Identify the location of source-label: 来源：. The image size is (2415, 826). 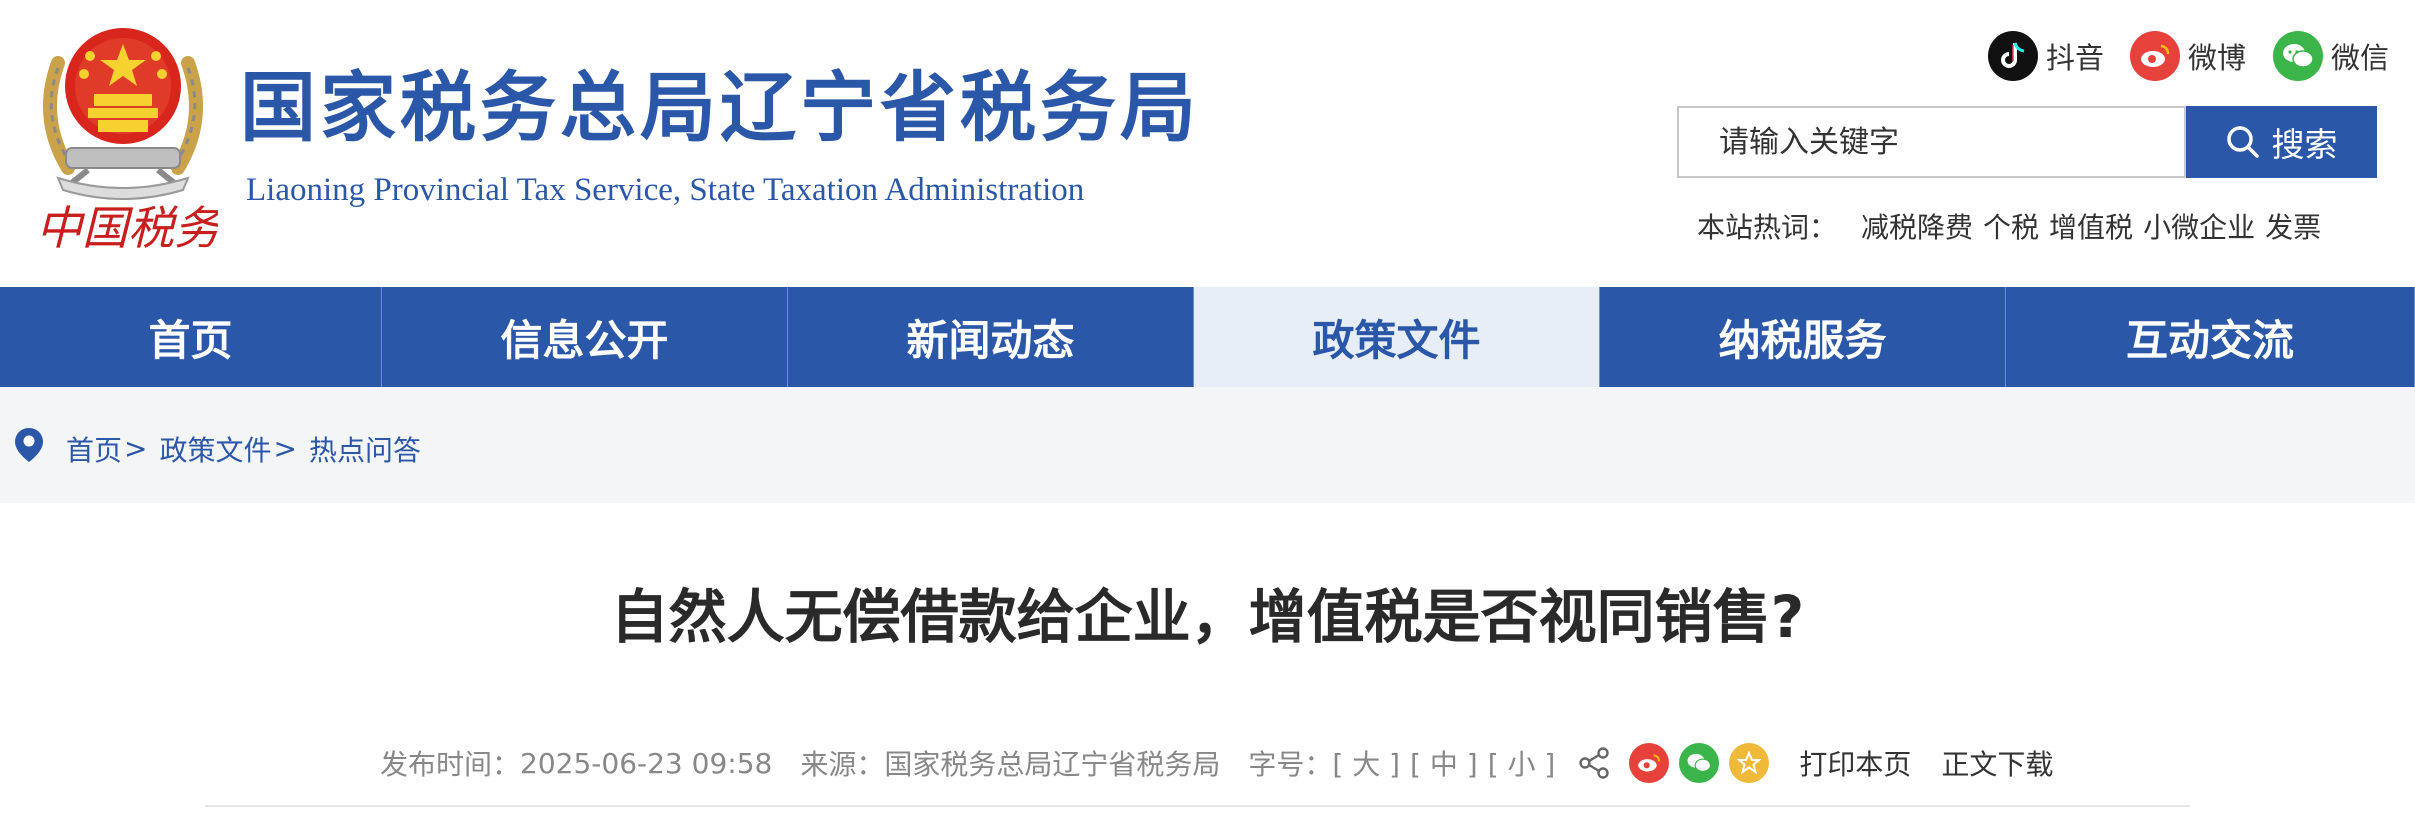
(842, 764).